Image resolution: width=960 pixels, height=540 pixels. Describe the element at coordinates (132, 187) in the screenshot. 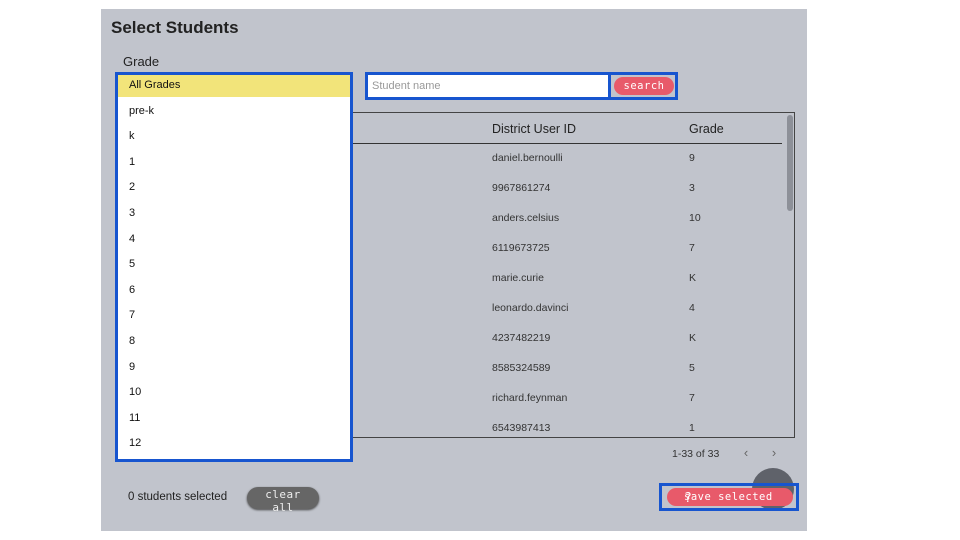

I see `grade-option-label: 2` at that location.